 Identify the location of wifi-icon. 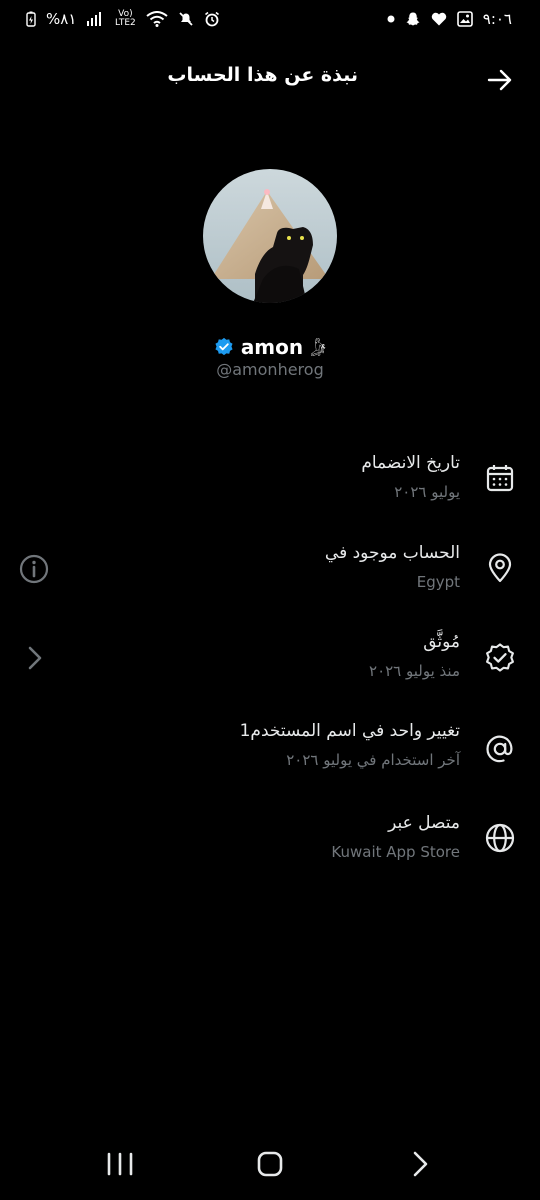
(157, 19).